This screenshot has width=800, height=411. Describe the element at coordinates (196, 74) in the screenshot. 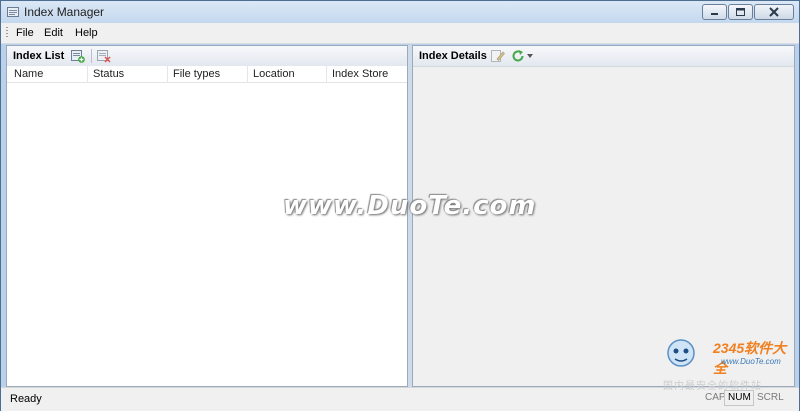

I see `column-file-types: File types` at that location.